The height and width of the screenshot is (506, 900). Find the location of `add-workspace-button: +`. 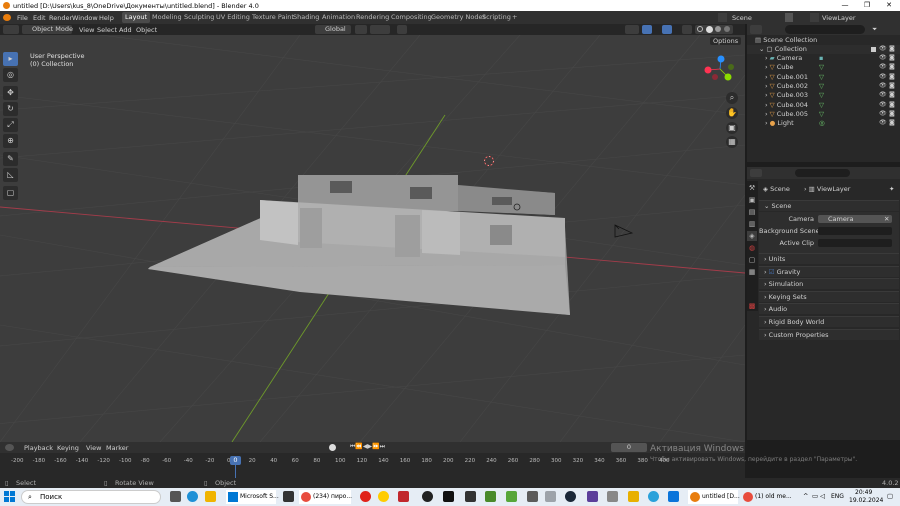

add-workspace-button: + is located at coordinates (514, 17).